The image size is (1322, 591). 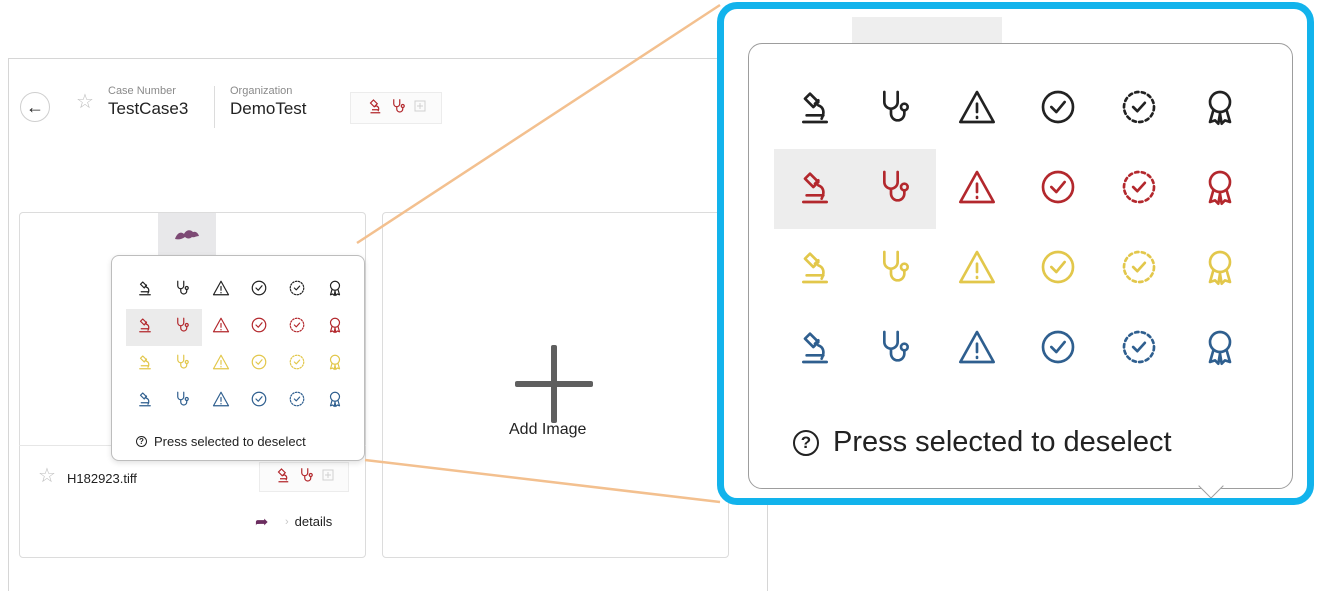 I want to click on organization-label: Organization, so click(x=261, y=91).